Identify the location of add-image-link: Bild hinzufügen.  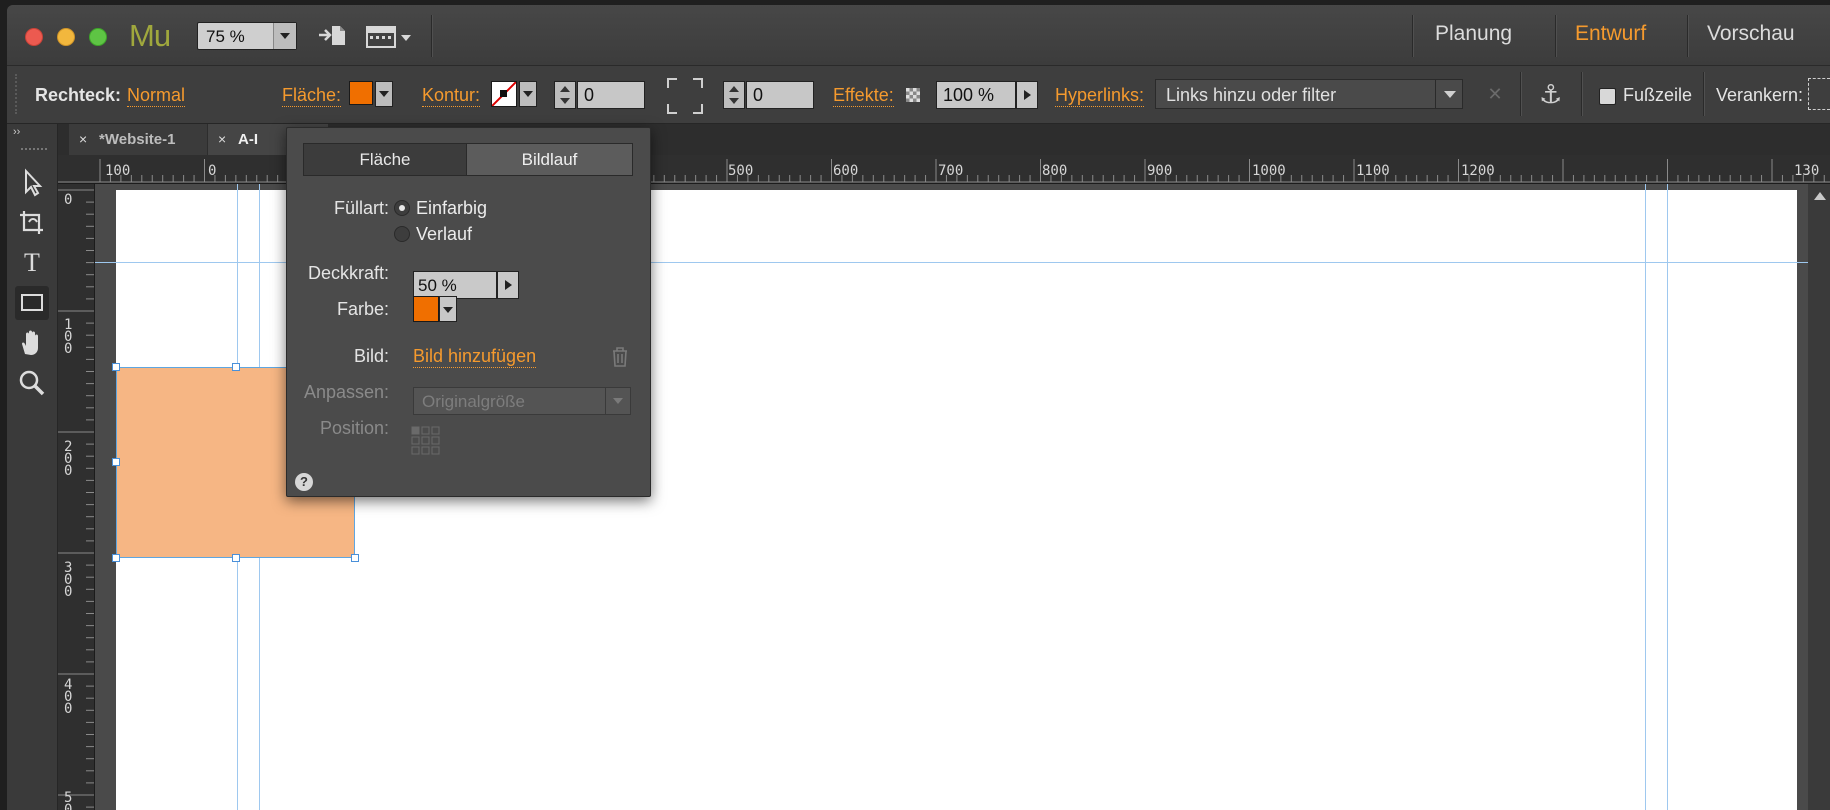
(475, 357).